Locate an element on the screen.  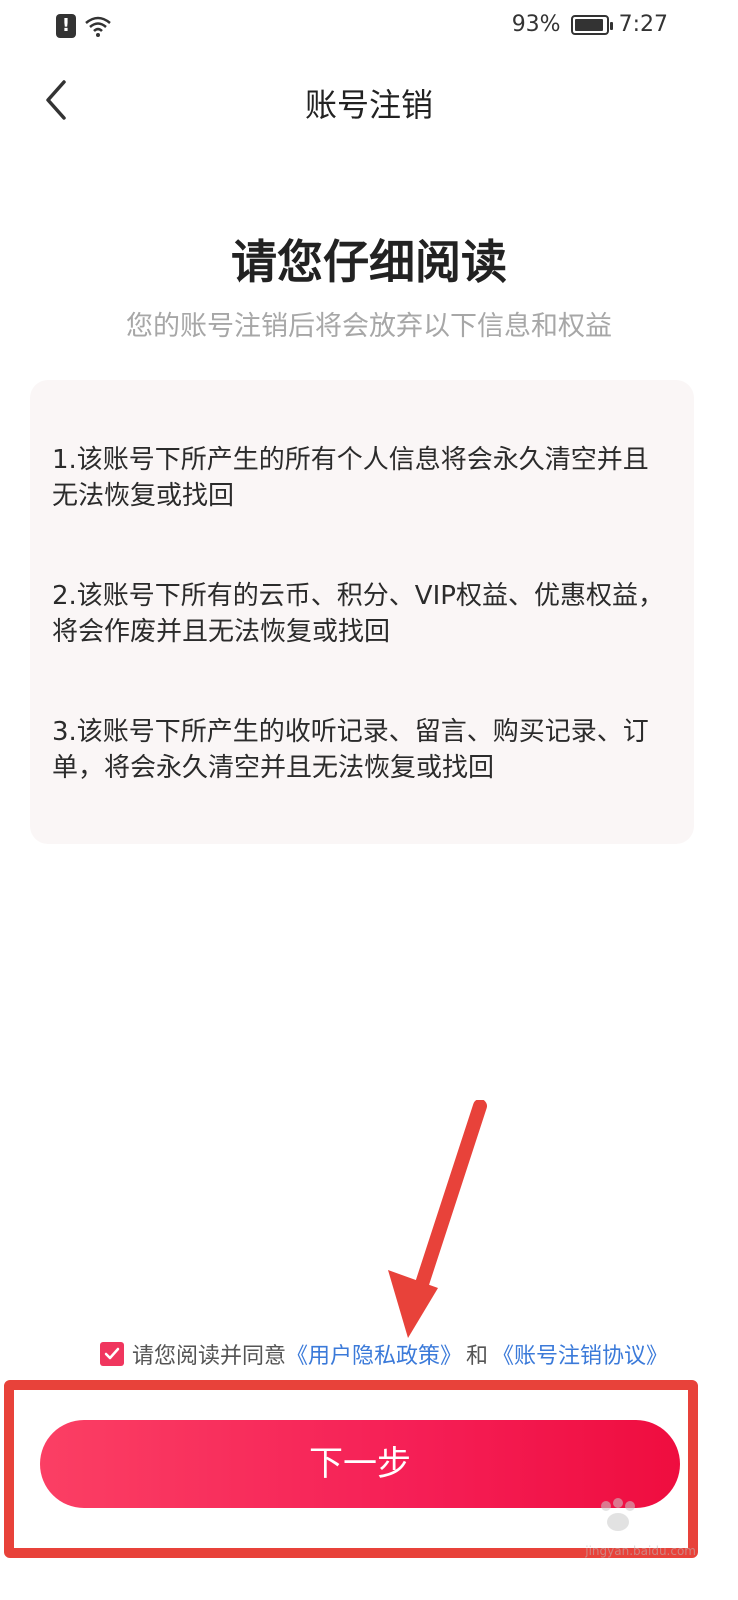
notice-item-1: 1.该账号下所产生的所有个人信息将会永久清空并且无法恢复或找回 is located at coordinates (350, 478).